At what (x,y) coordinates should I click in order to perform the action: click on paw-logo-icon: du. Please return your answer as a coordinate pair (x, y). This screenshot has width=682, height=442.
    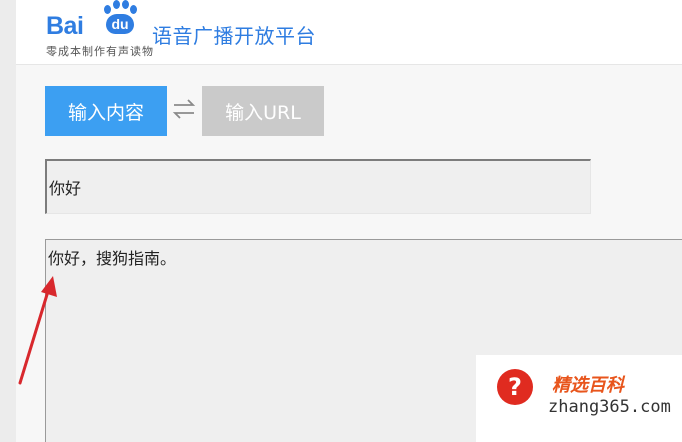
    Looking at the image, I should click on (119, 19).